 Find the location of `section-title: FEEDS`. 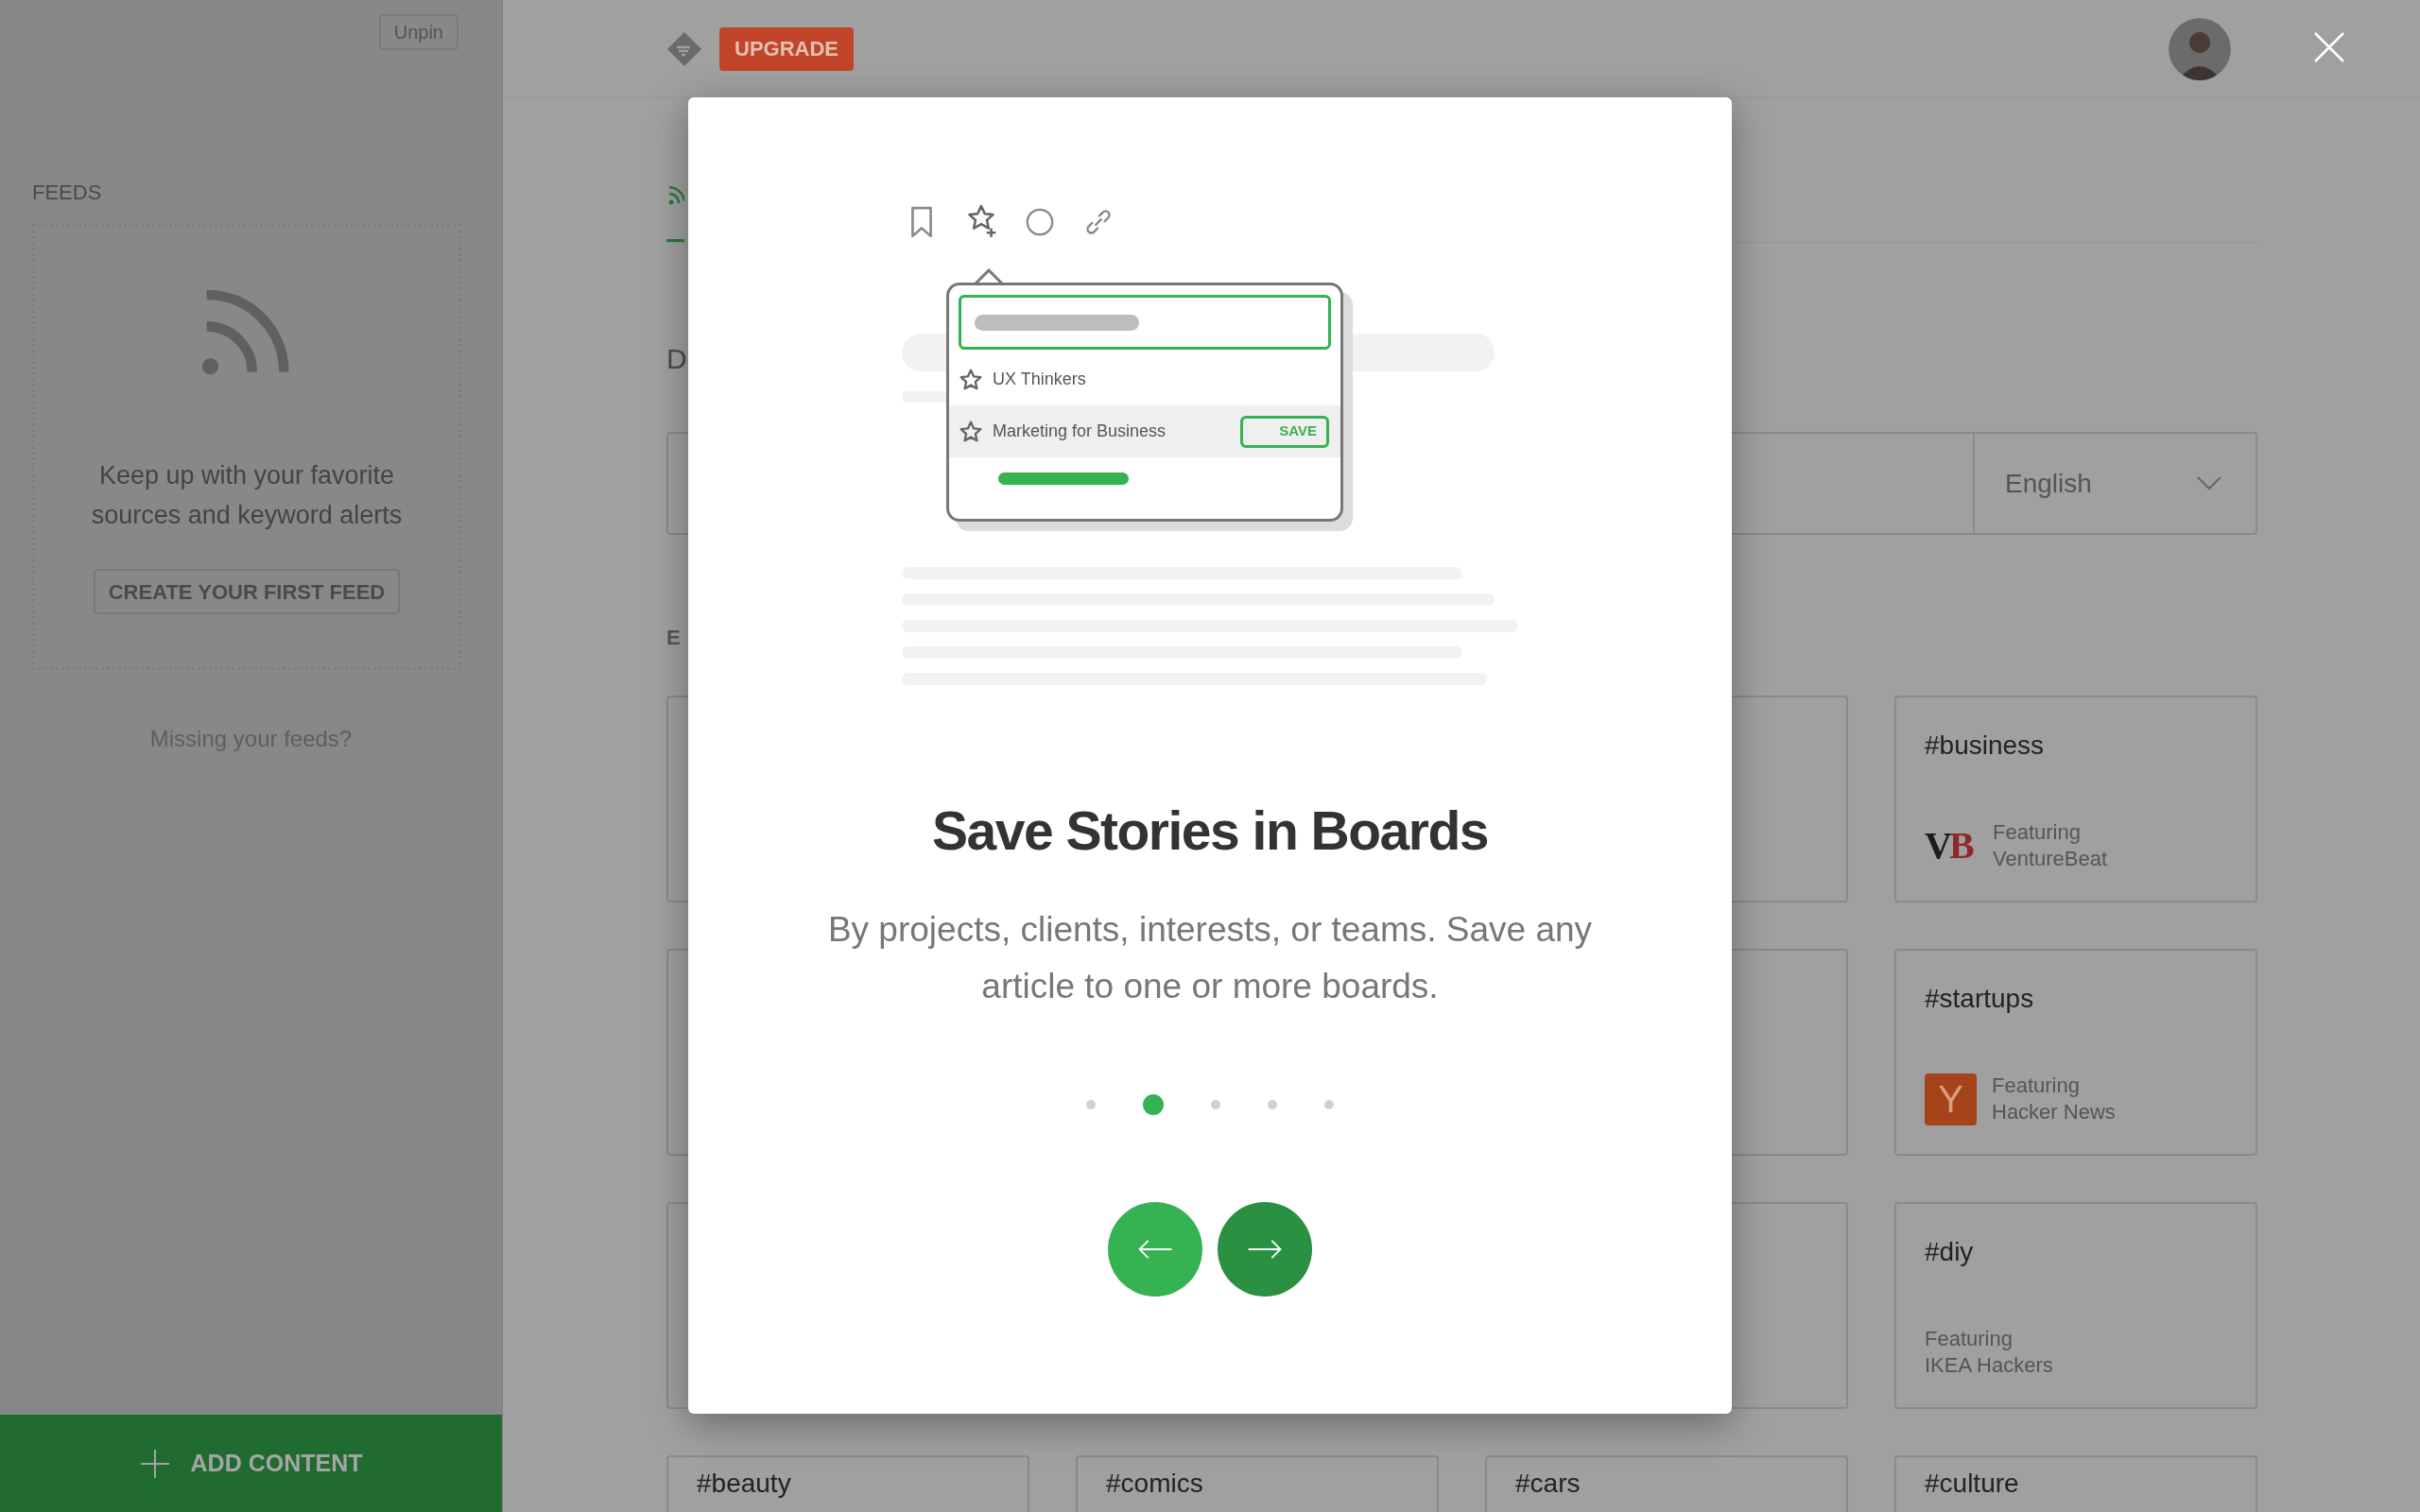

section-title: FEEDS is located at coordinates (67, 193).